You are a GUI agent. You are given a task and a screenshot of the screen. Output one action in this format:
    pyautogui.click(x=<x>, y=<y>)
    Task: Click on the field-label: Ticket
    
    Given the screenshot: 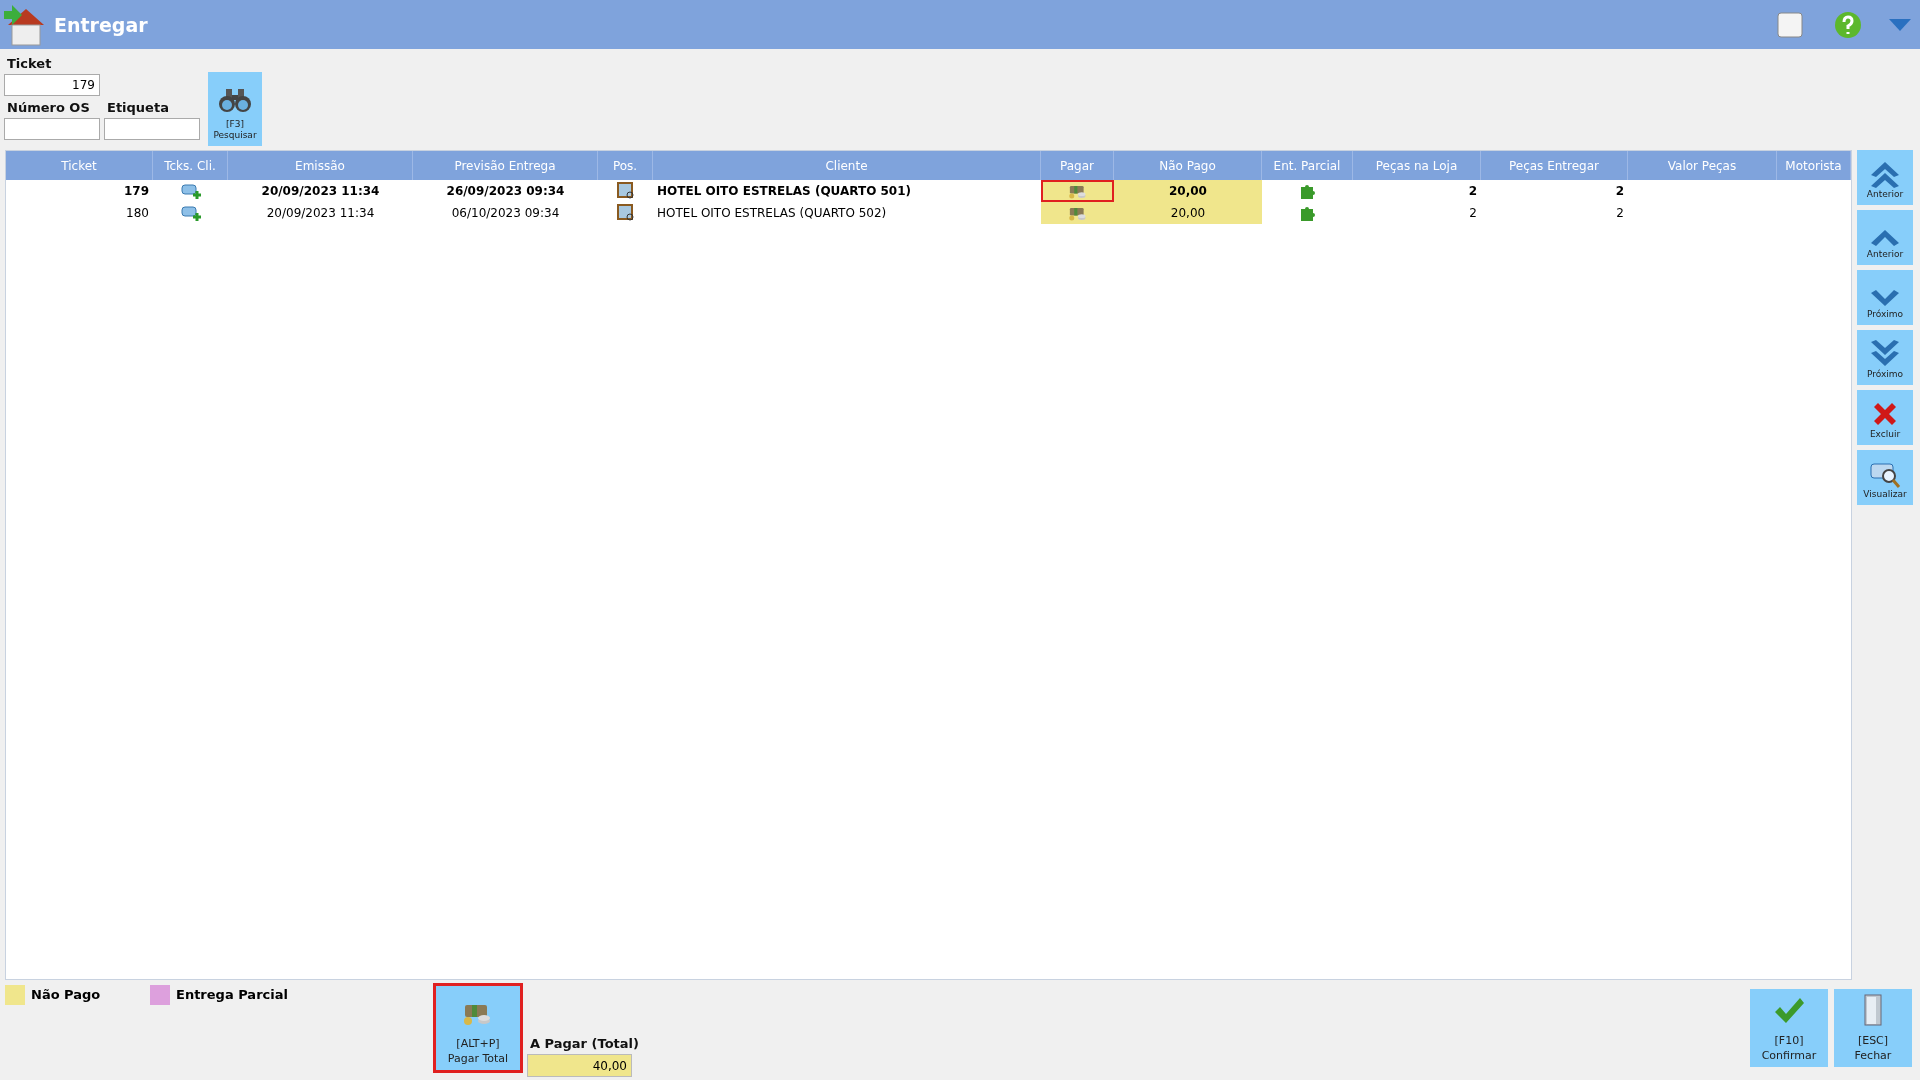 What is the action you would take?
    pyautogui.click(x=29, y=64)
    